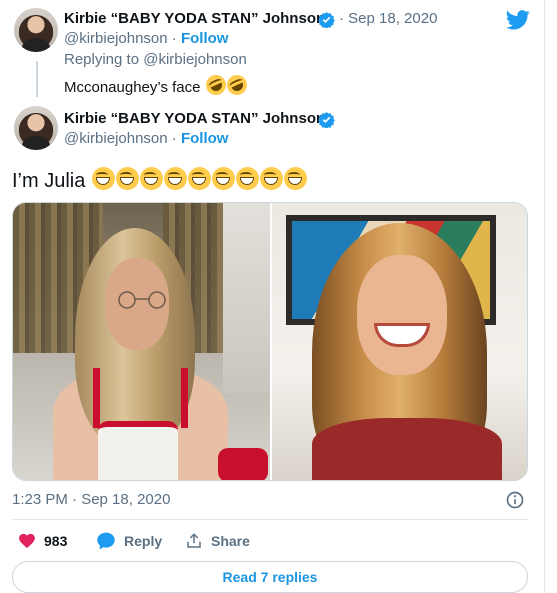 This screenshot has height=593, width=557. I want to click on main-text-content: I’m Julia, so click(49, 181).